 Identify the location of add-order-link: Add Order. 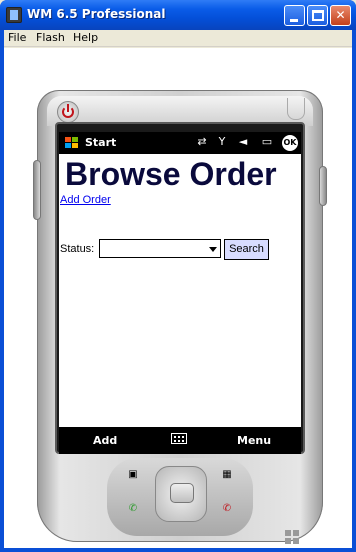
(85, 200).